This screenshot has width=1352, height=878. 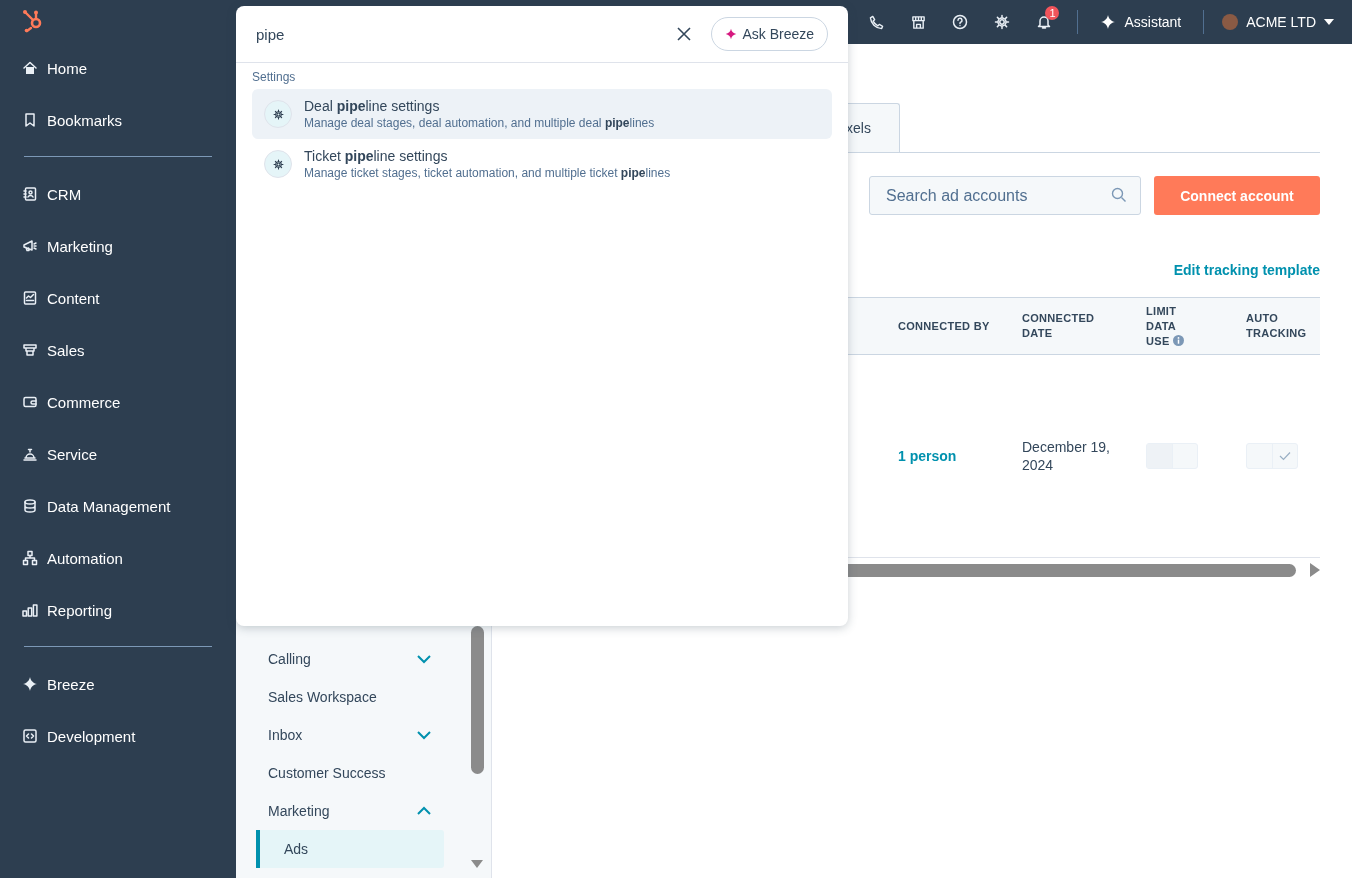 What do you see at coordinates (30, 246) in the screenshot?
I see `megaphone-icon` at bounding box center [30, 246].